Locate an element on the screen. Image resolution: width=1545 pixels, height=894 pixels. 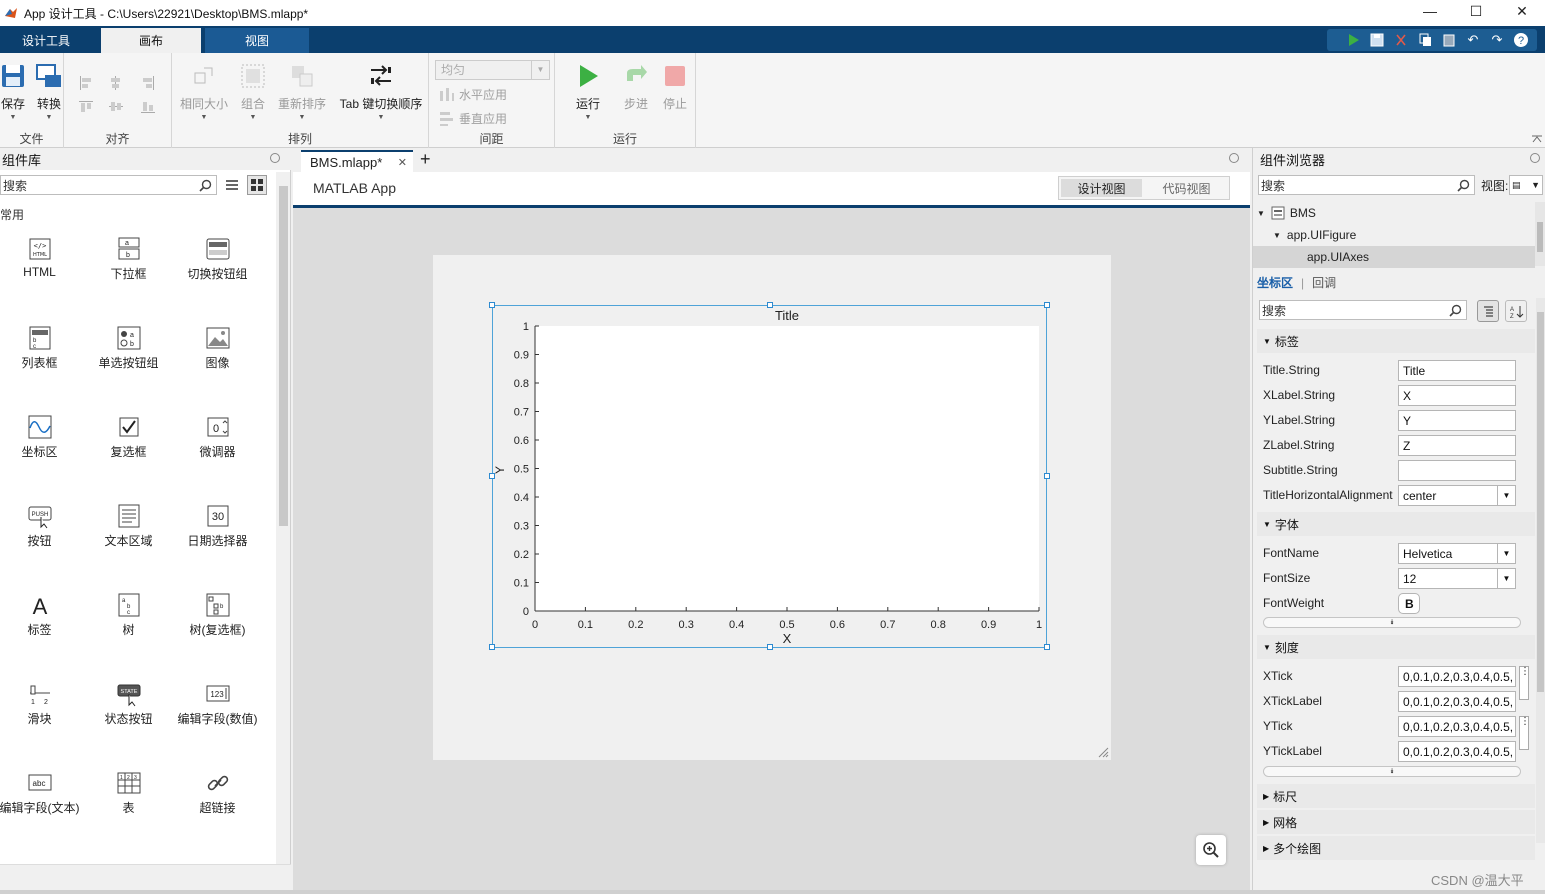
tab-properties: 坐标区 is located at coordinates (1275, 282).